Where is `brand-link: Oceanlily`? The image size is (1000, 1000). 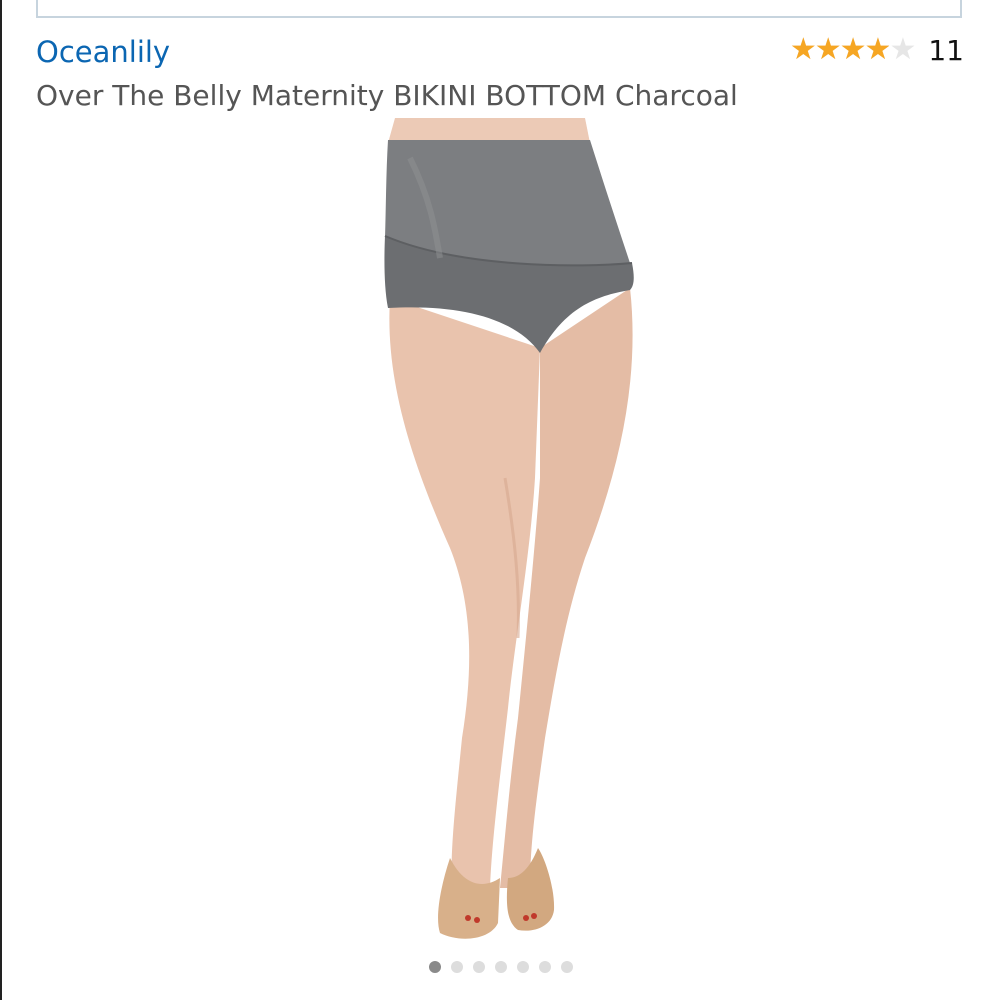
brand-link: Oceanlily is located at coordinates (103, 52).